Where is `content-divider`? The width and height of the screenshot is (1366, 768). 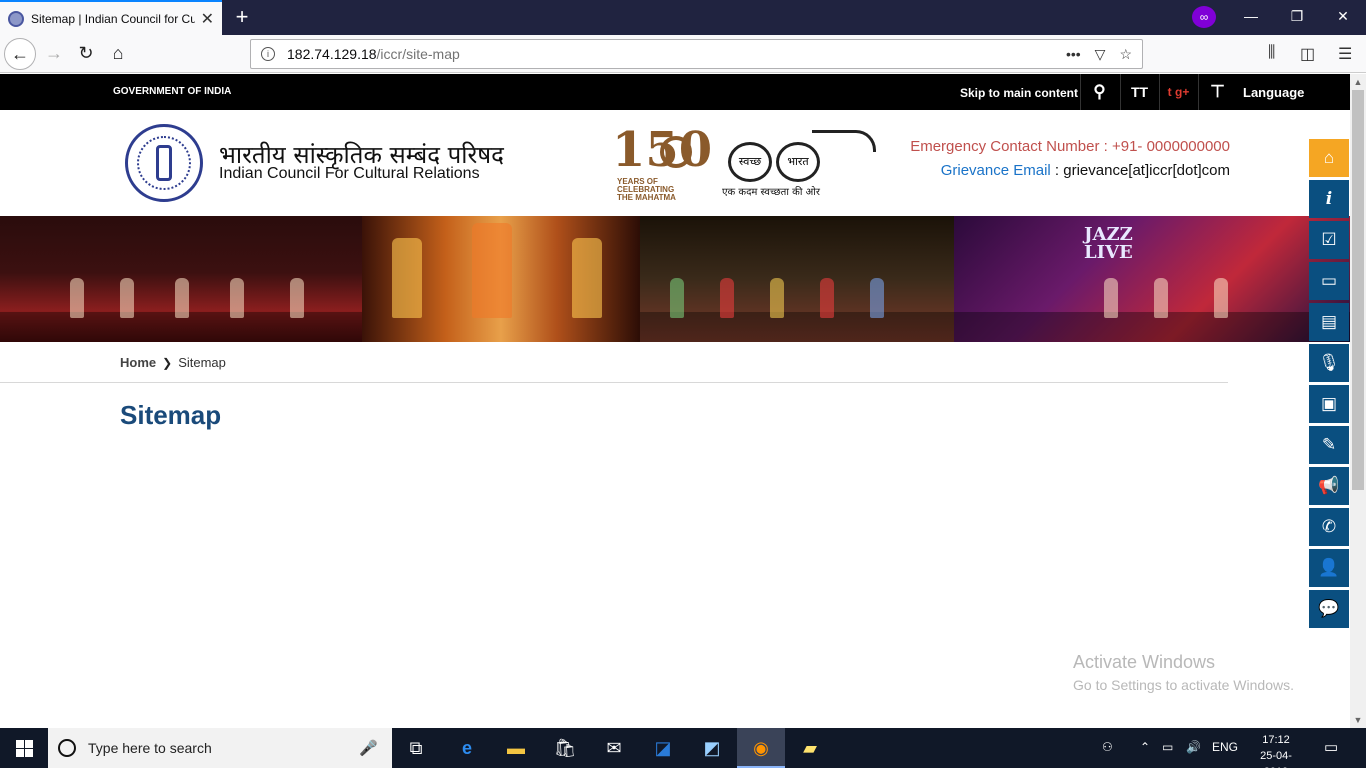
content-divider is located at coordinates (614, 382).